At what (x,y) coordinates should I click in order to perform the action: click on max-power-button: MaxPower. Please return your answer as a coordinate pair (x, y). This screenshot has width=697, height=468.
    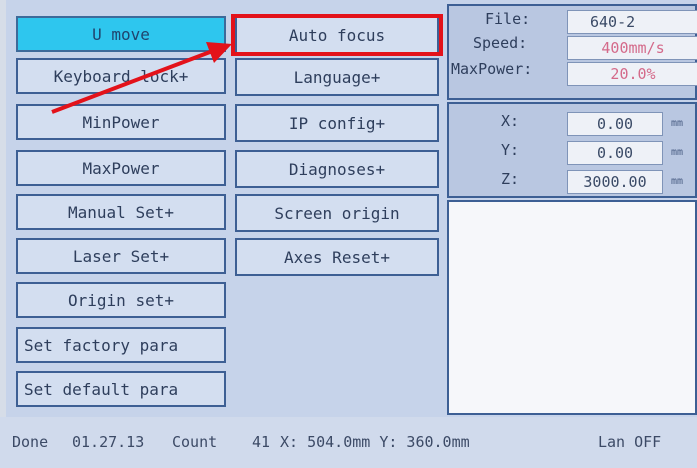
    Looking at the image, I should click on (121, 168).